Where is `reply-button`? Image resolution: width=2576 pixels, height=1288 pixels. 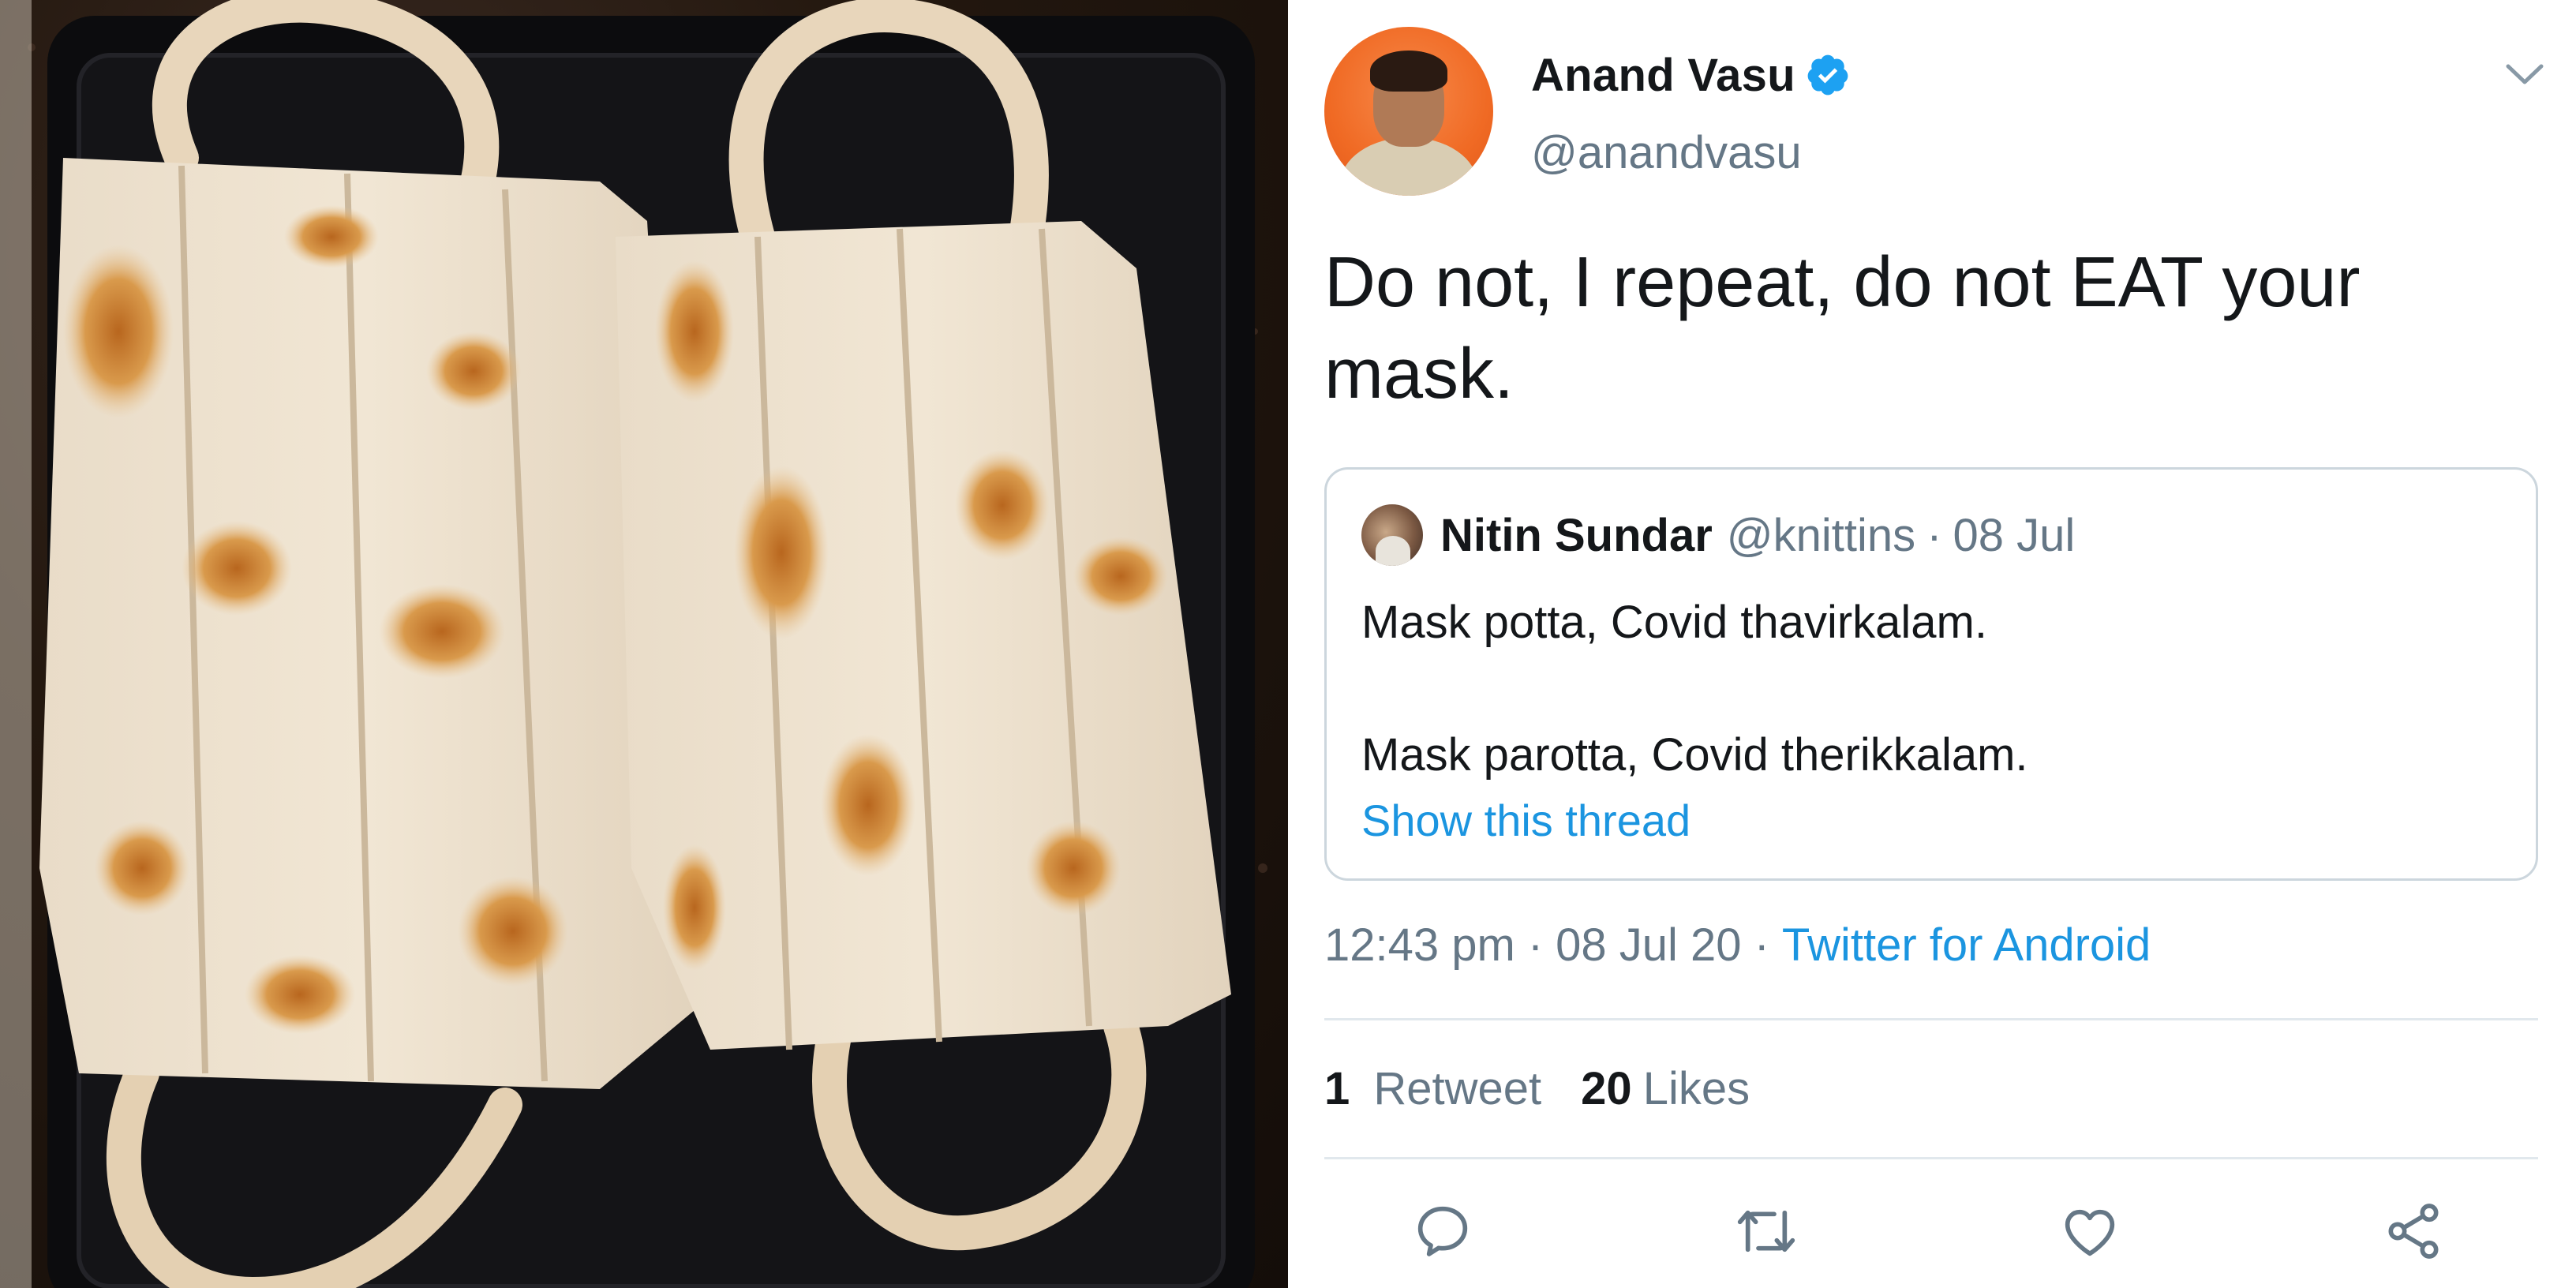
reply-button is located at coordinates (1442, 1231).